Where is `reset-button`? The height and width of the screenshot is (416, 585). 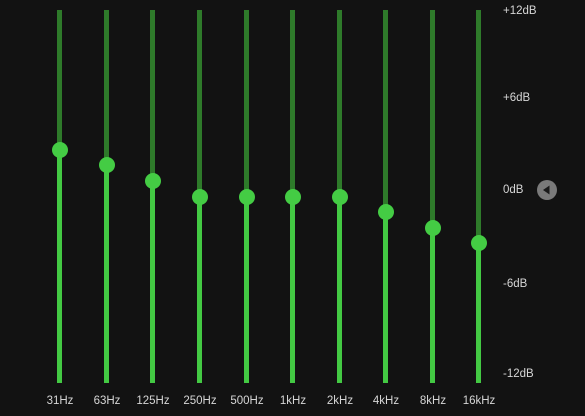
reset-button is located at coordinates (547, 190).